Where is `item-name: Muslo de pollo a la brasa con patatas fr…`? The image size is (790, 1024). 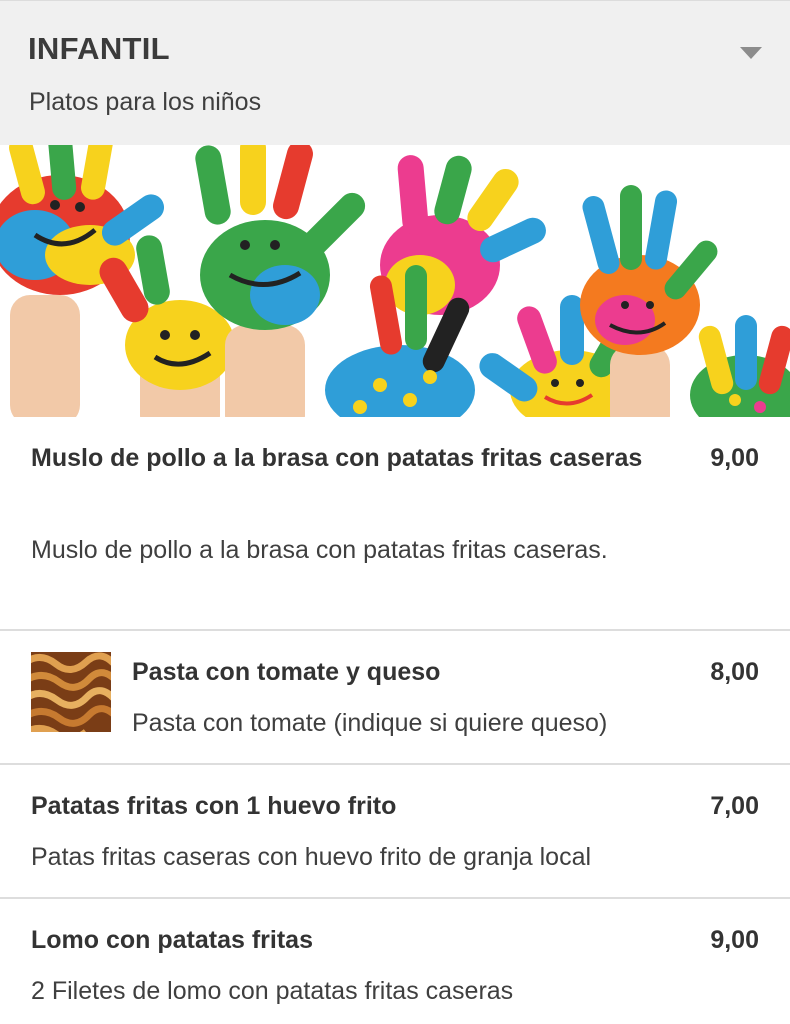 item-name: Muslo de pollo a la brasa con patatas fr… is located at coordinates (337, 458).